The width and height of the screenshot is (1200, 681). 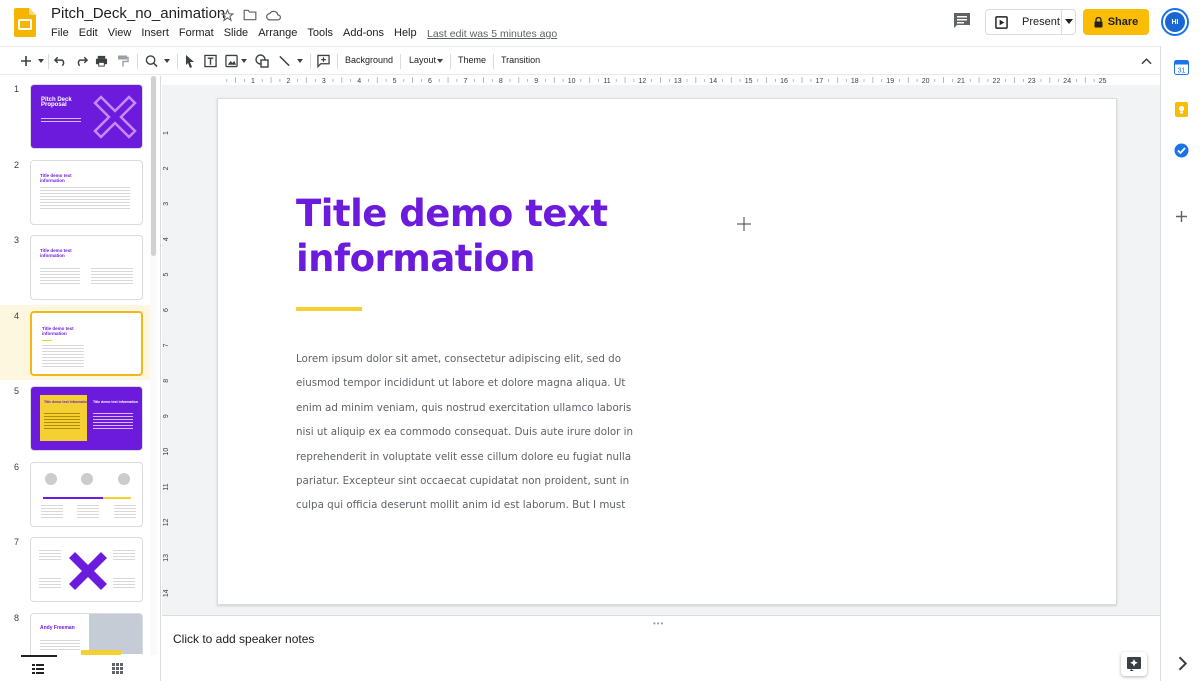 What do you see at coordinates (60, 61) in the screenshot?
I see `undo-icon` at bounding box center [60, 61].